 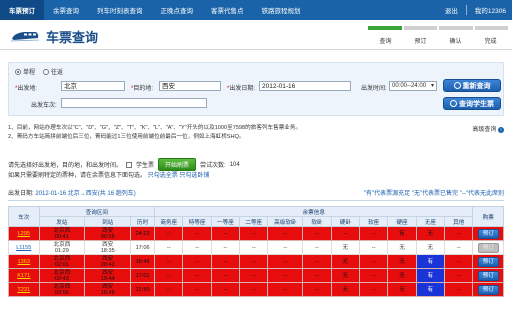 What do you see at coordinates (134, 103) in the screenshot?
I see `train-input` at bounding box center [134, 103].